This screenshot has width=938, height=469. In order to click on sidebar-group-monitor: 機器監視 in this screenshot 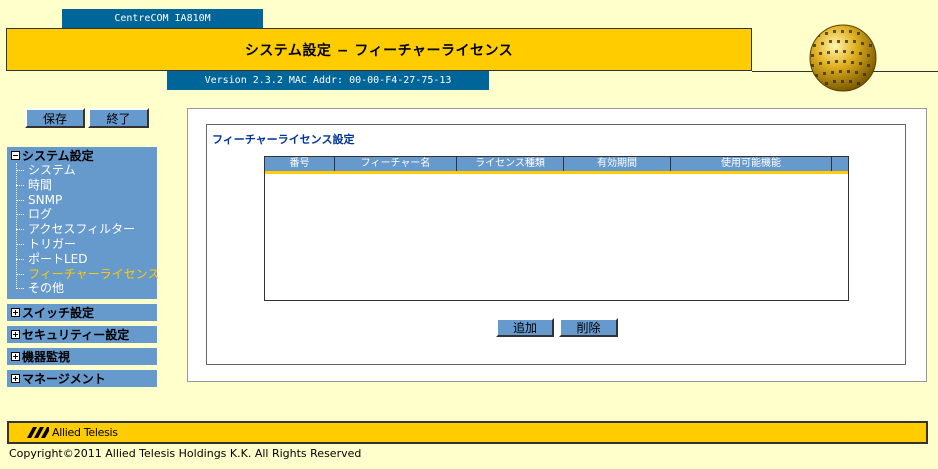, I will do `click(82, 356)`.